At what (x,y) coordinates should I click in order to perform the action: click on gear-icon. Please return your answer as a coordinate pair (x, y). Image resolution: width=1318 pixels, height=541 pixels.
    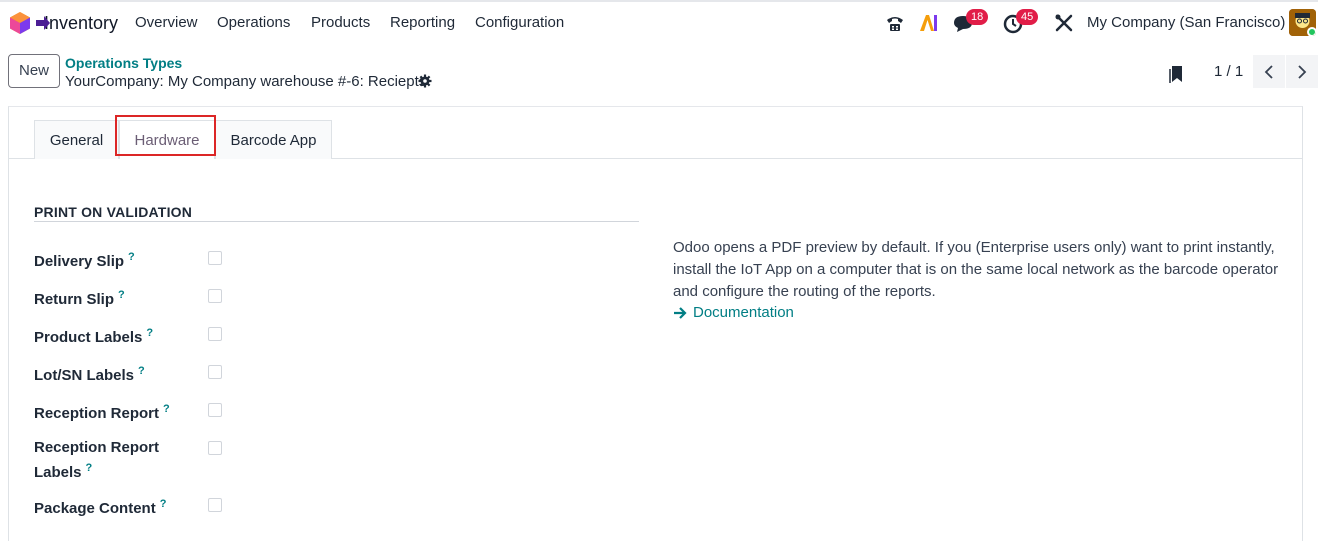
    Looking at the image, I should click on (425, 81).